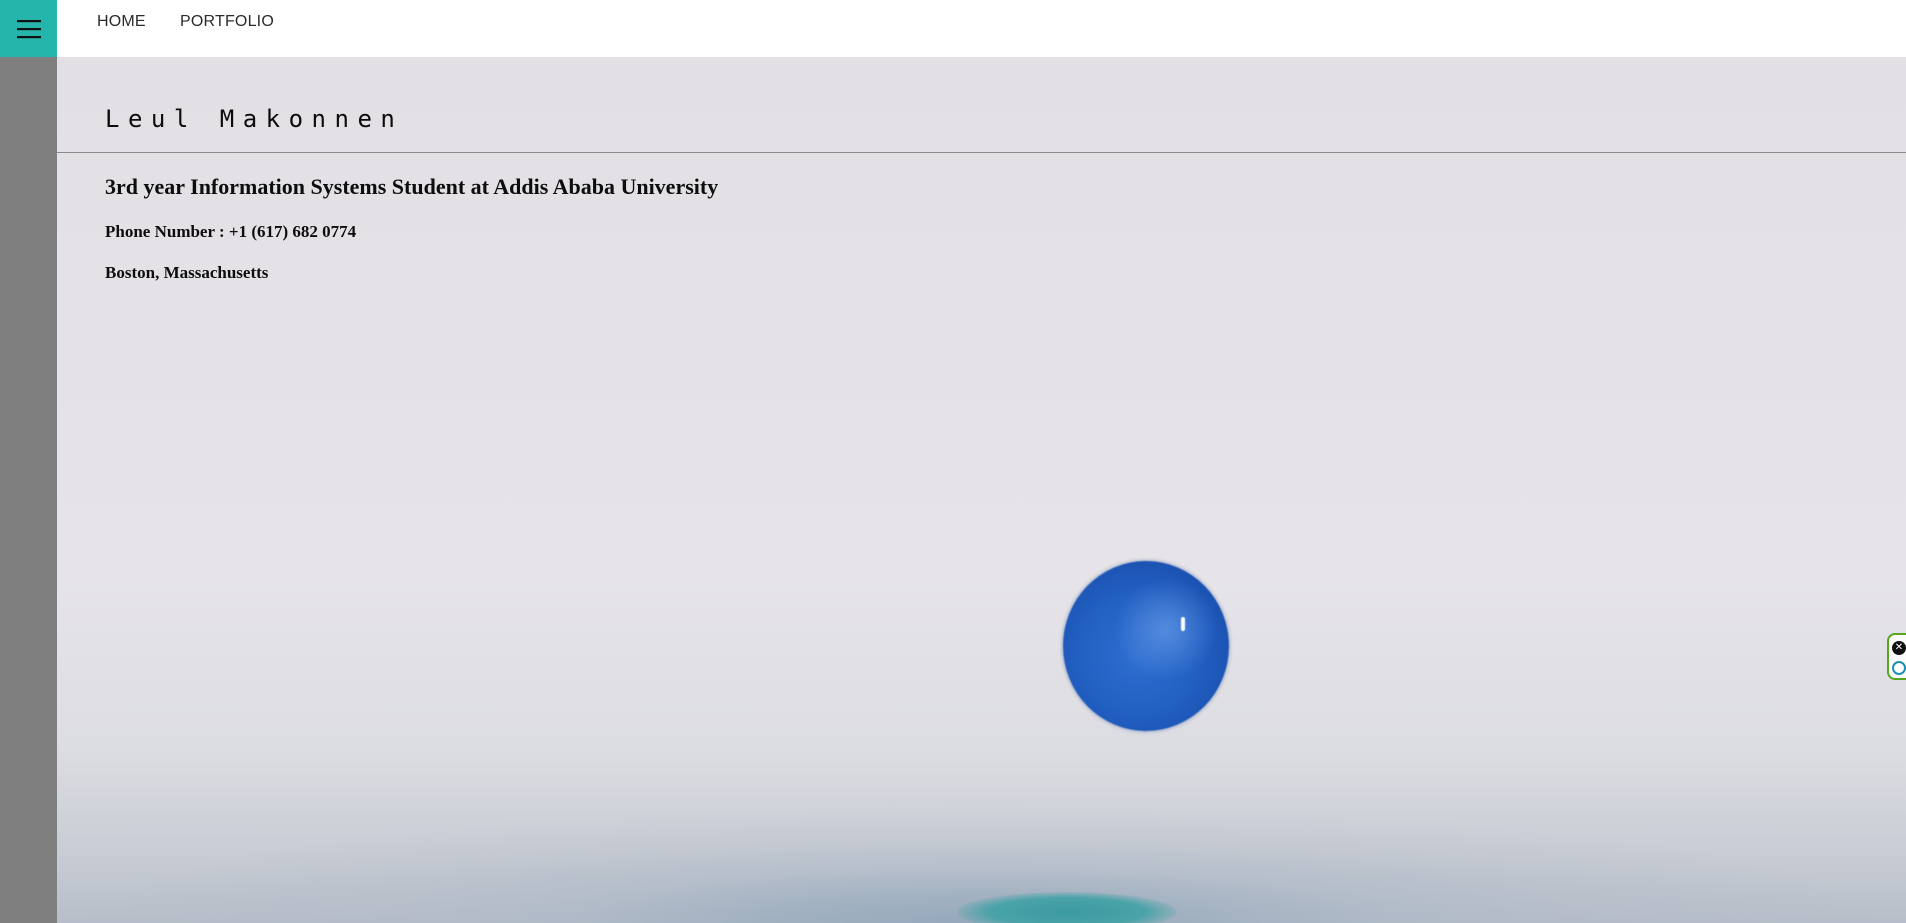 This screenshot has height=923, width=1906. What do you see at coordinates (1183, 624) in the screenshot?
I see `droplet-highlight` at bounding box center [1183, 624].